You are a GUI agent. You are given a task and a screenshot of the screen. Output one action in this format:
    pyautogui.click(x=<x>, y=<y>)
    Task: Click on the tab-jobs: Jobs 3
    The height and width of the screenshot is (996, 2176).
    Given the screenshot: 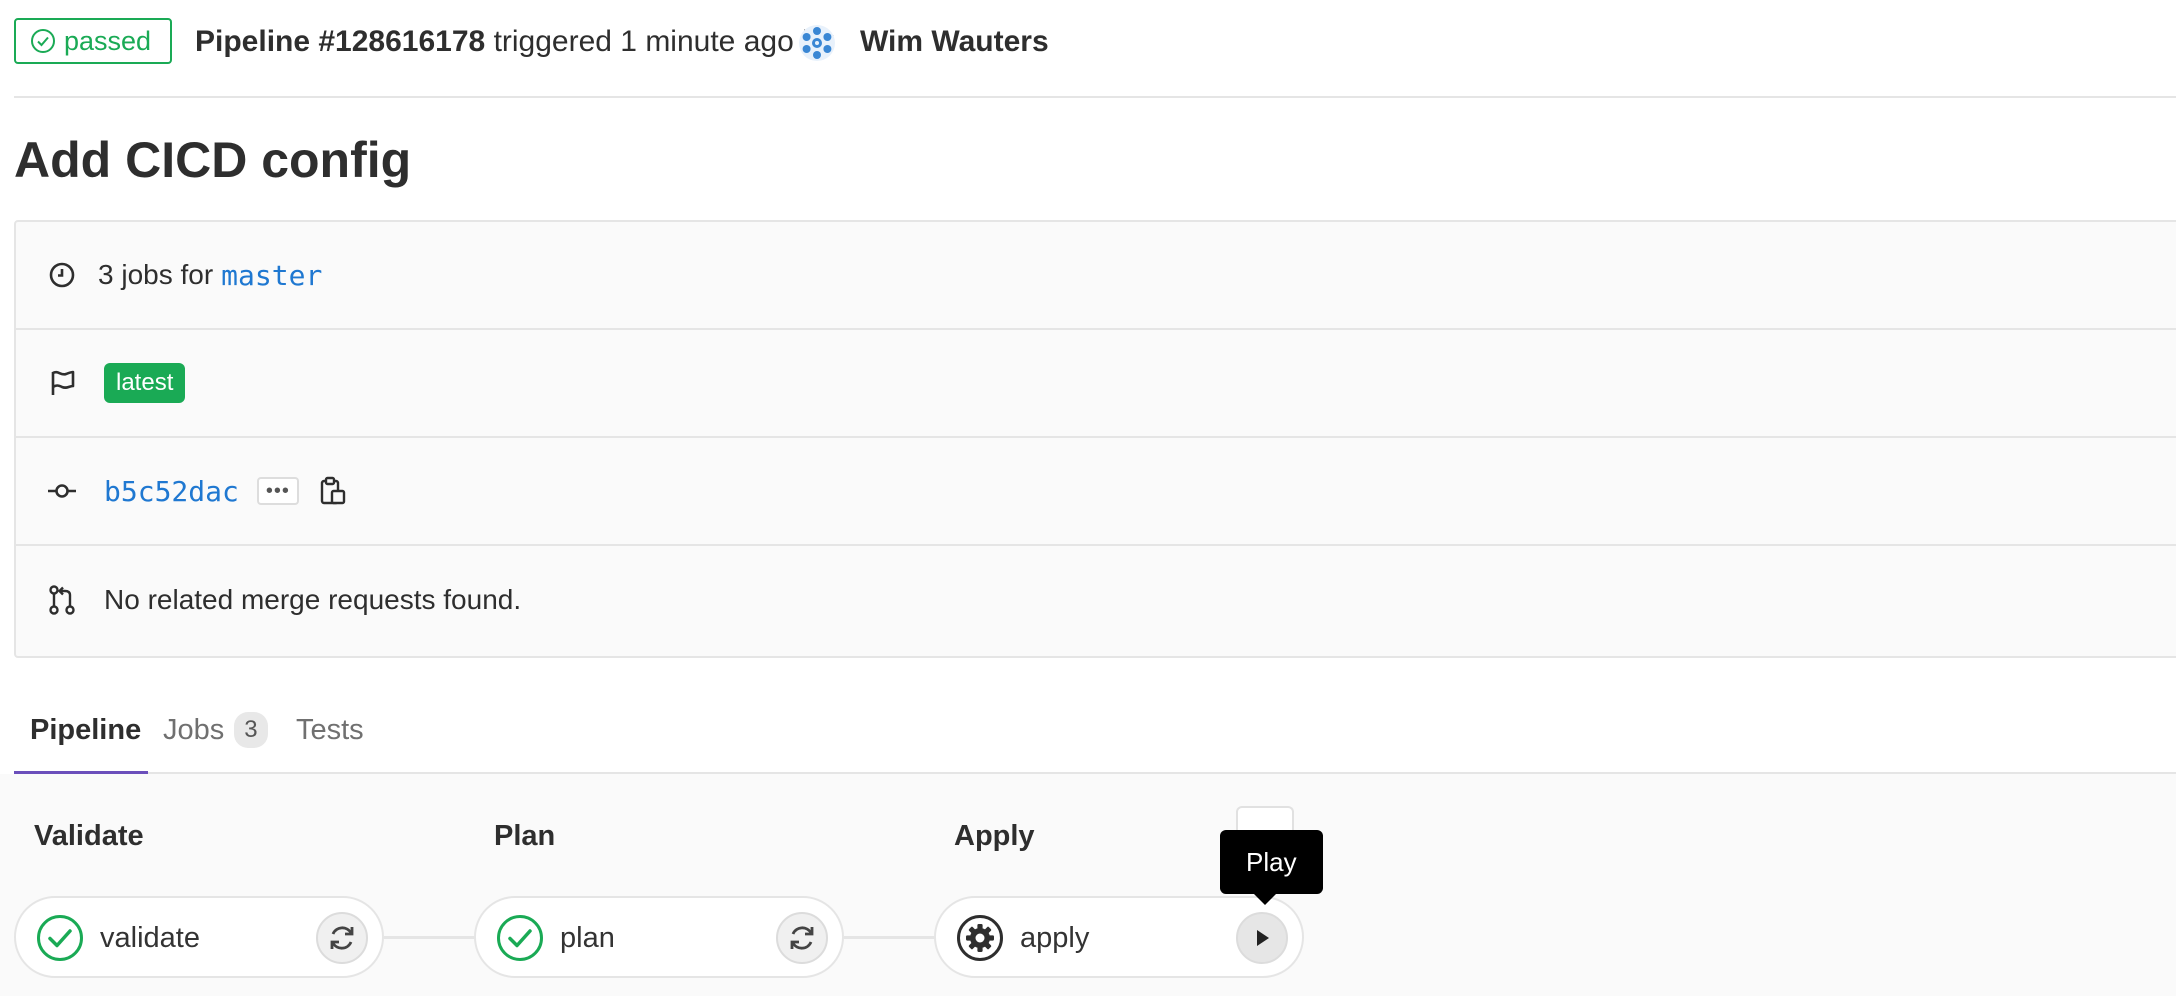 What is the action you would take?
    pyautogui.click(x=215, y=730)
    